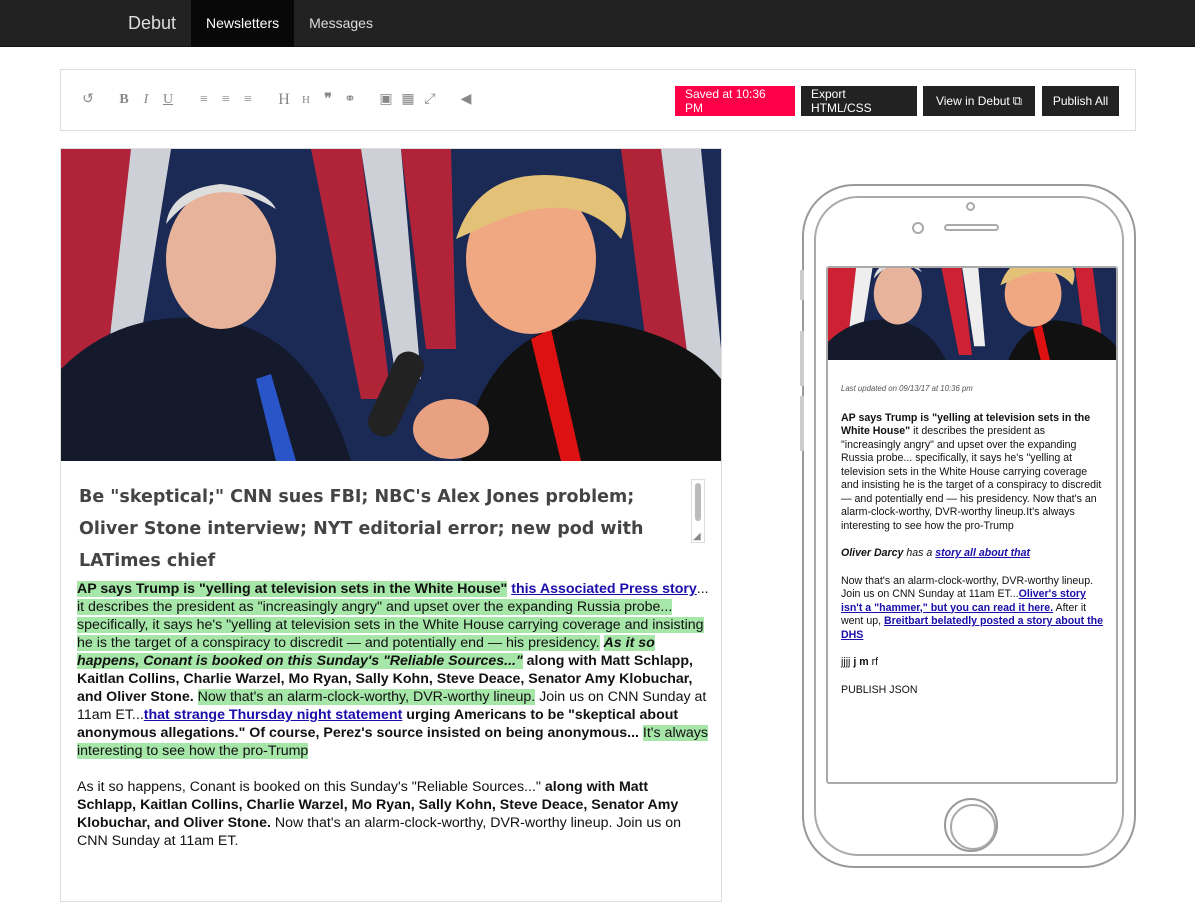  What do you see at coordinates (972, 101) in the screenshot?
I see `view-in-debut-label: View in Debut` at bounding box center [972, 101].